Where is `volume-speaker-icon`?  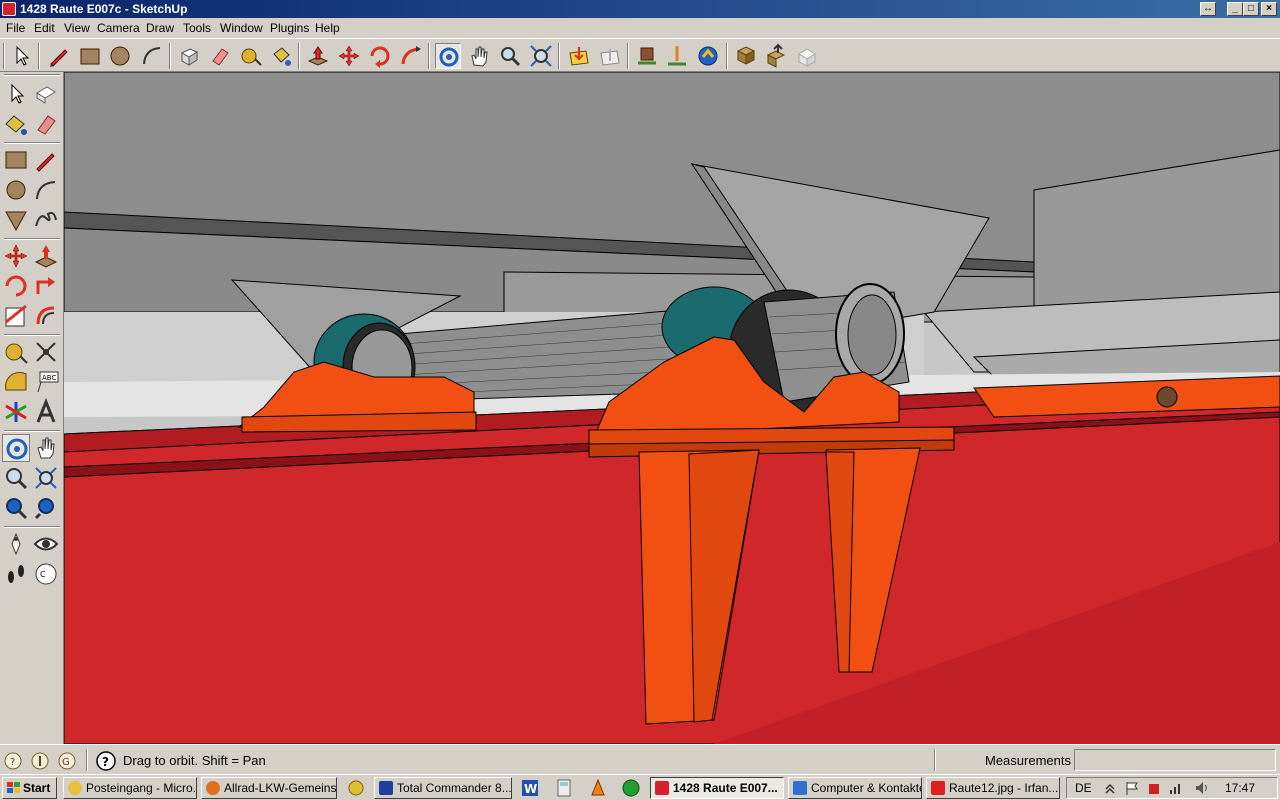
volume-speaker-icon is located at coordinates (1202, 788).